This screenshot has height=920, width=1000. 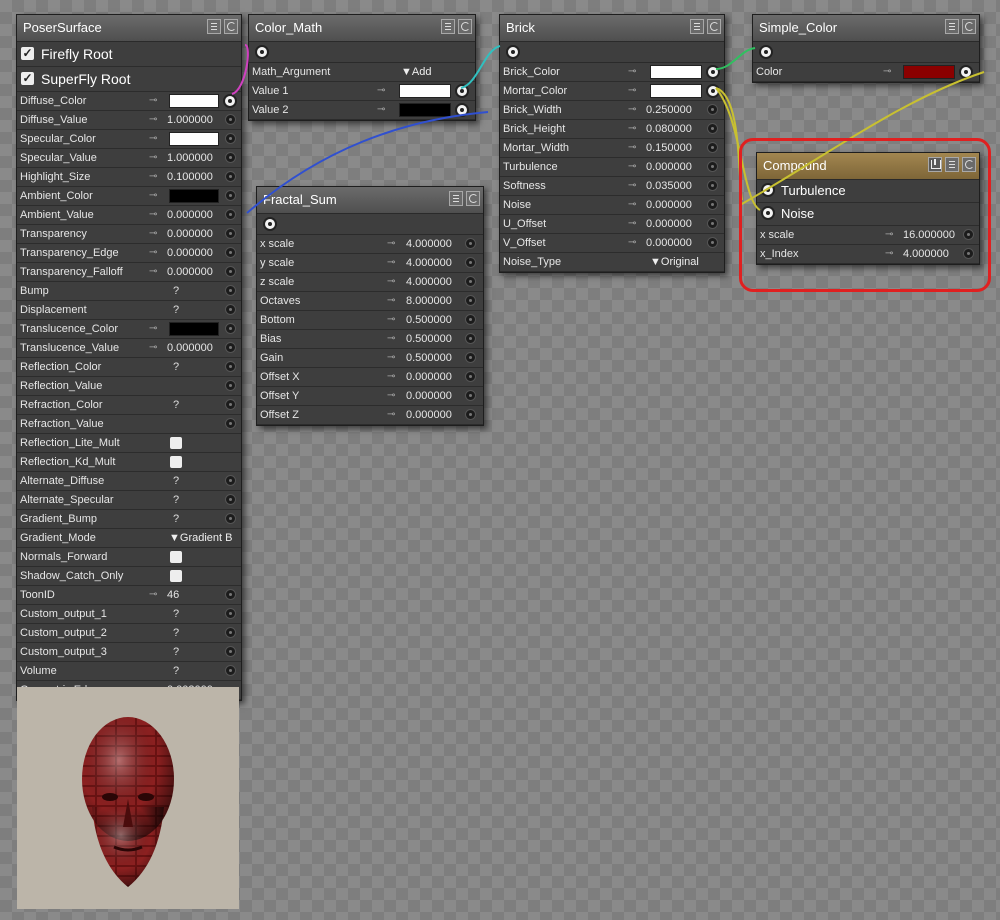 I want to click on value1-row: Value 1 ⊸, so click(x=362, y=91).